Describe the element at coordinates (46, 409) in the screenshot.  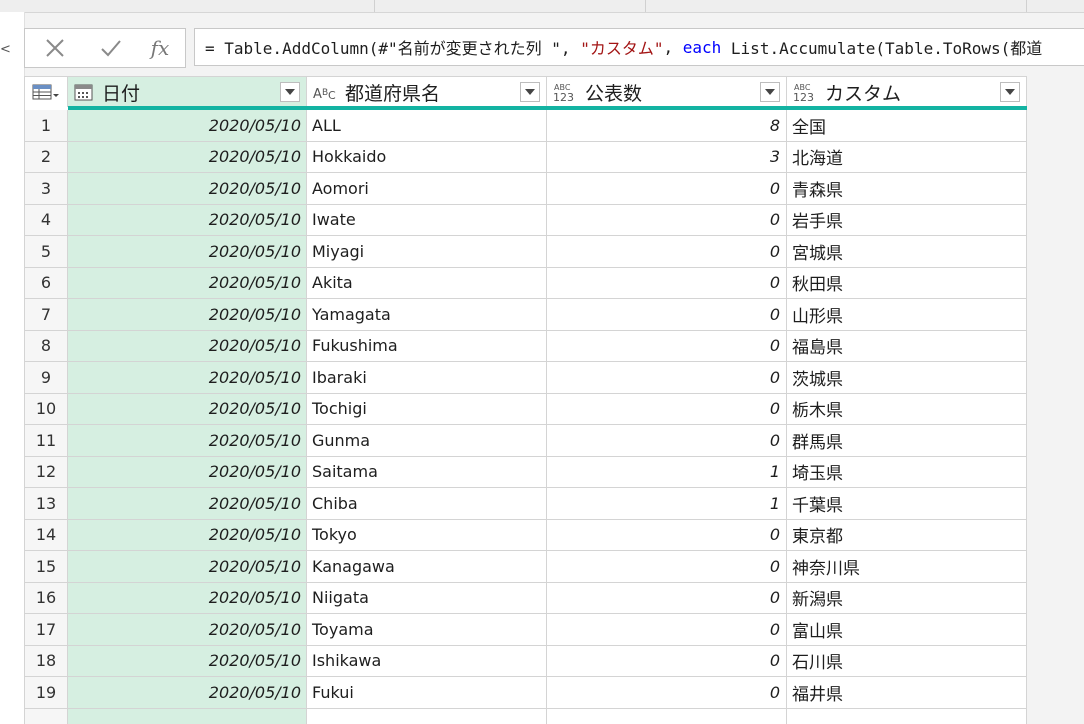
I see `row-number: 10` at that location.